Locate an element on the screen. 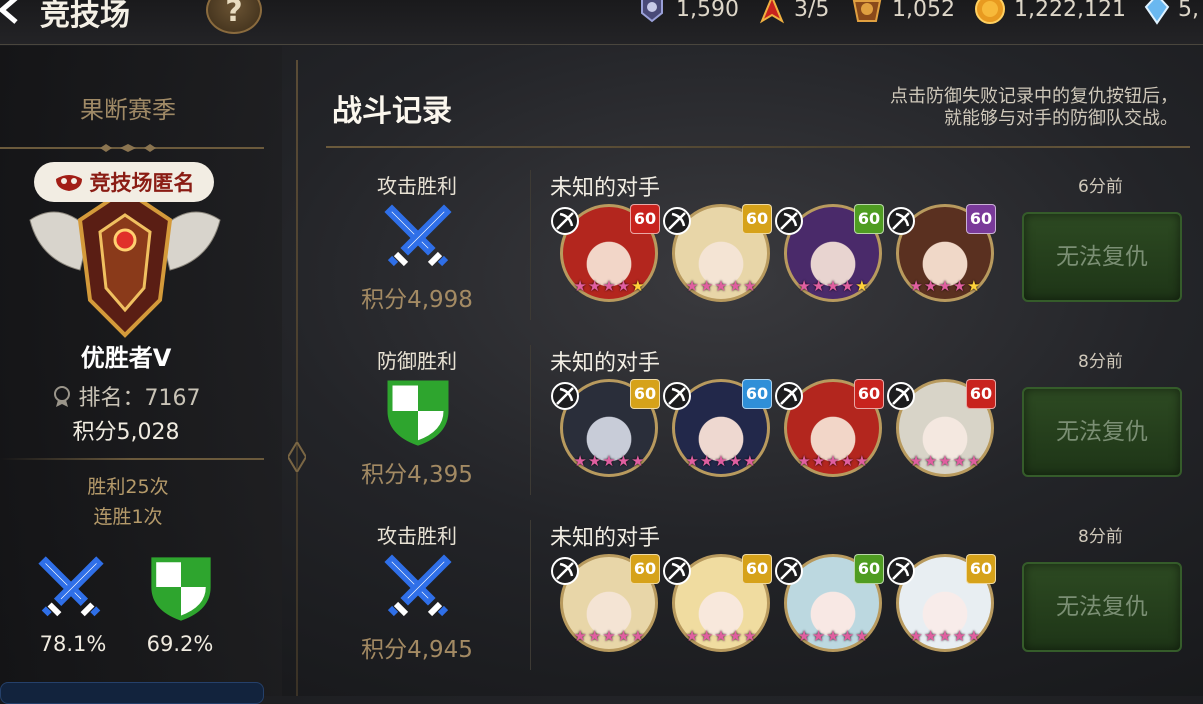  sidebar-divider is located at coordinates (132, 459).